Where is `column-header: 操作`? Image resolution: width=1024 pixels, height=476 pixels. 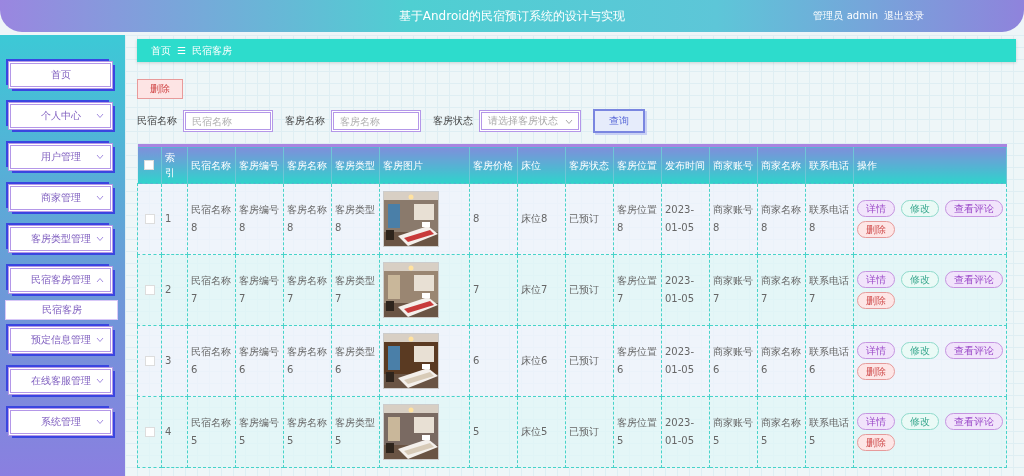
column-header: 操作 is located at coordinates (867, 165).